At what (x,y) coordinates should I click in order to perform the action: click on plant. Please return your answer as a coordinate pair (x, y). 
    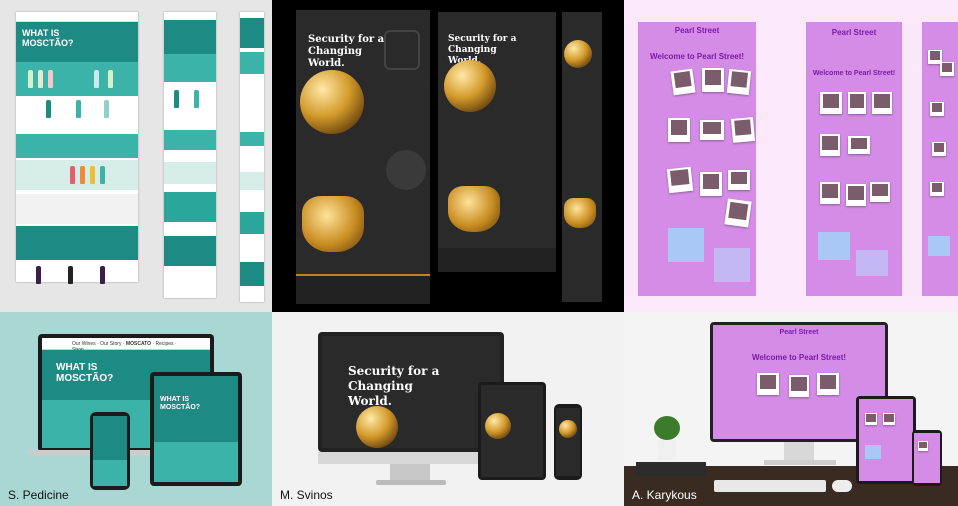
    Looking at the image, I should click on (666, 439).